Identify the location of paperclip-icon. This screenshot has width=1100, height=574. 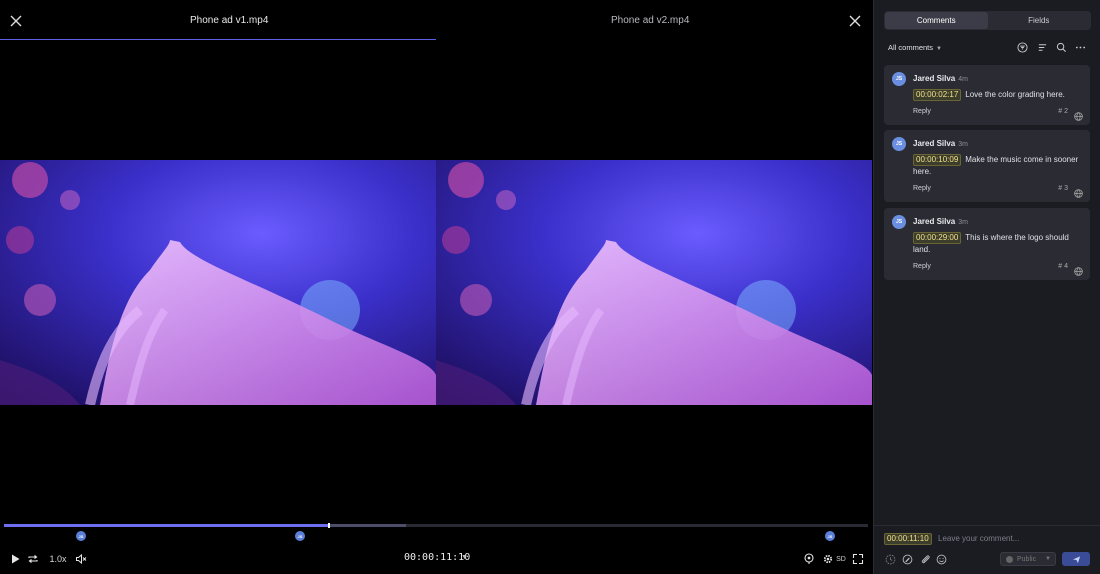
(925, 558).